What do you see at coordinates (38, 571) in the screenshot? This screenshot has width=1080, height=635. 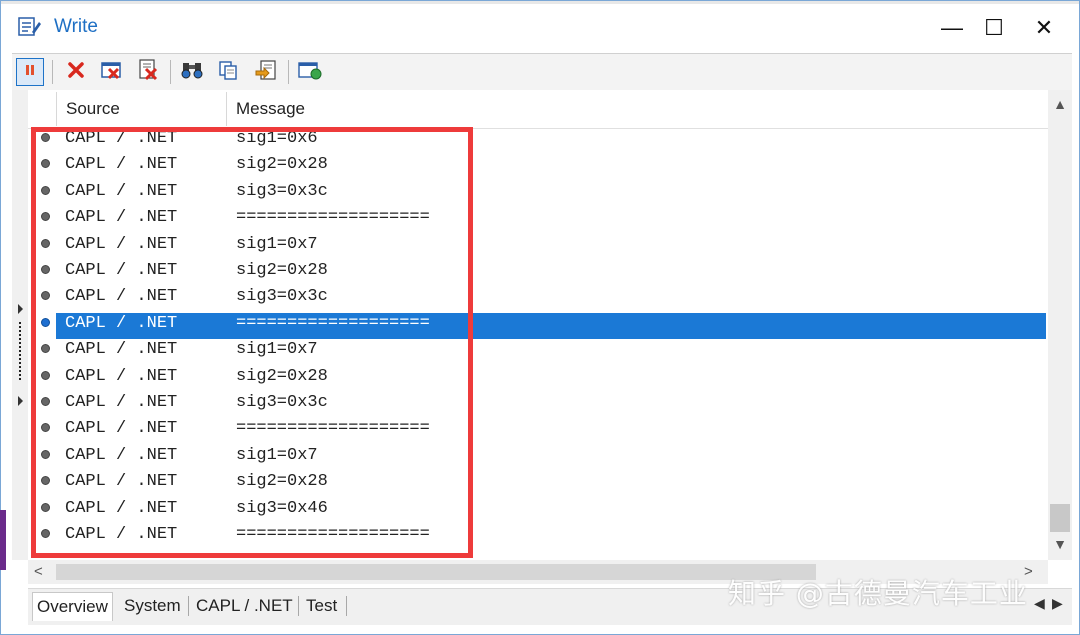 I see `scroll-left-icon: <` at bounding box center [38, 571].